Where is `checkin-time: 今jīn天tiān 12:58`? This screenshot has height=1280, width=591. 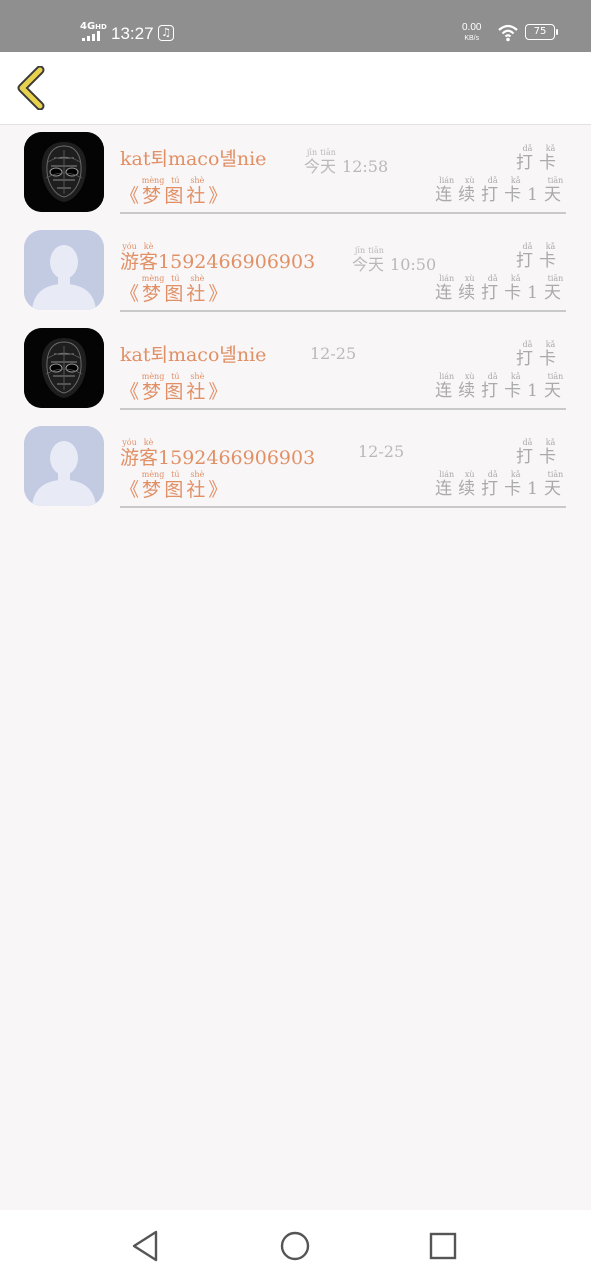 checkin-time: 今jīn天tiān 12:58 is located at coordinates (346, 162).